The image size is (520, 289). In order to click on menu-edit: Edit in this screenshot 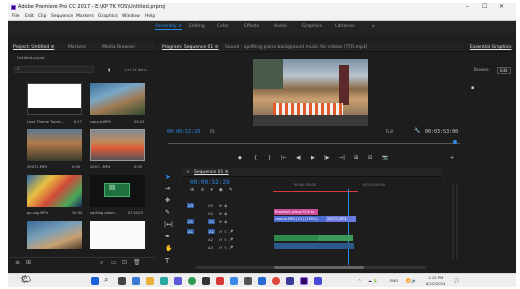, I will do `click(29, 16)`.